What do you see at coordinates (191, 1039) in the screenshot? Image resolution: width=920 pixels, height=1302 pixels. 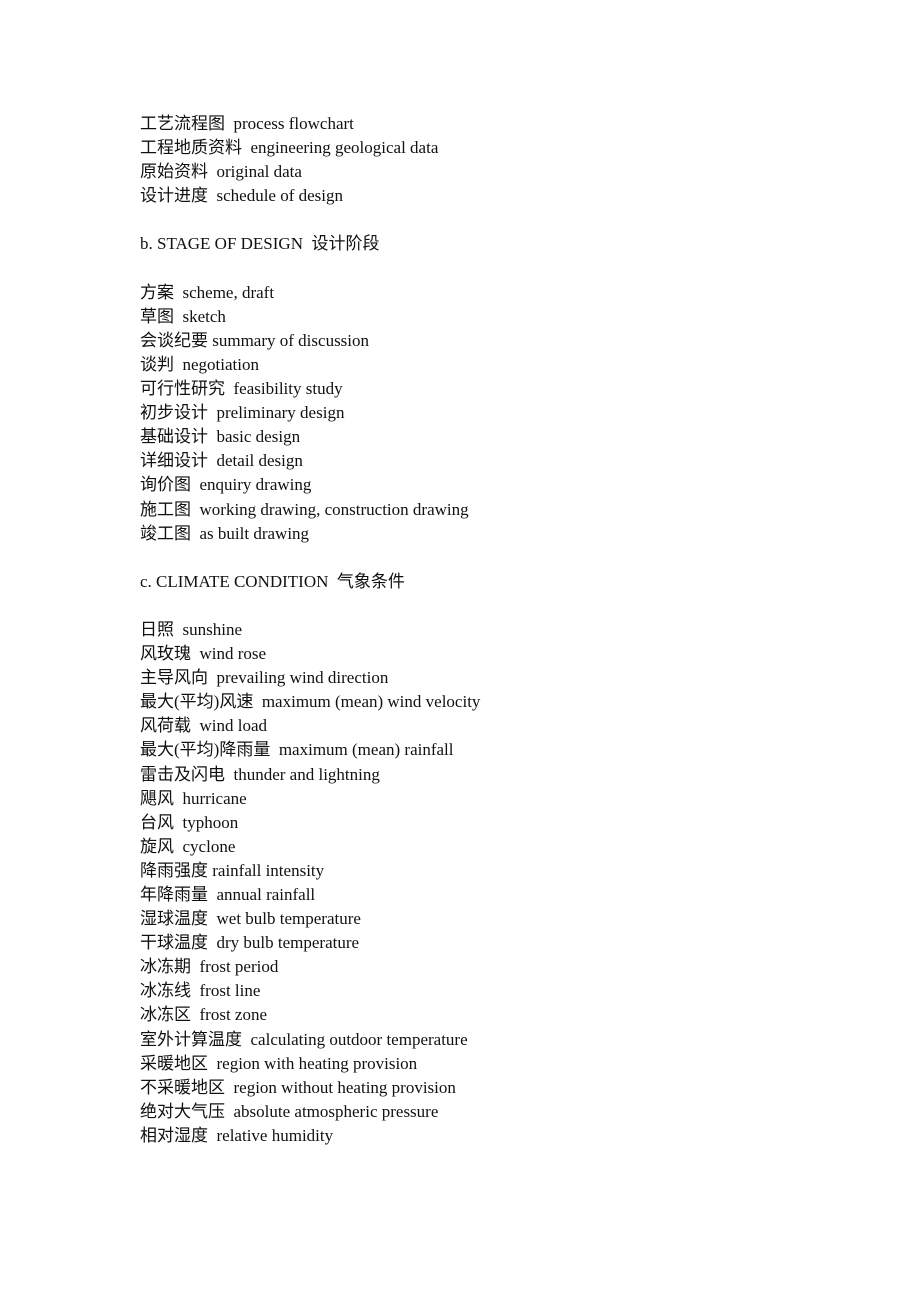 I see `term-chinese: 室外计算温度` at bounding box center [191, 1039].